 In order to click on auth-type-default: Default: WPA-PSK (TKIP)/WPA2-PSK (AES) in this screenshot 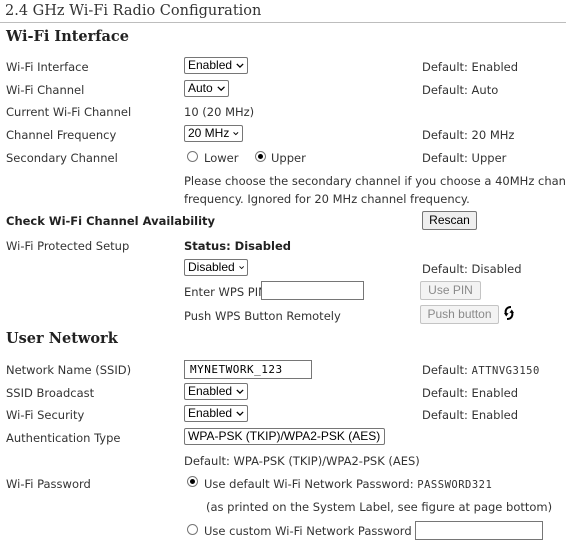, I will do `click(302, 461)`.